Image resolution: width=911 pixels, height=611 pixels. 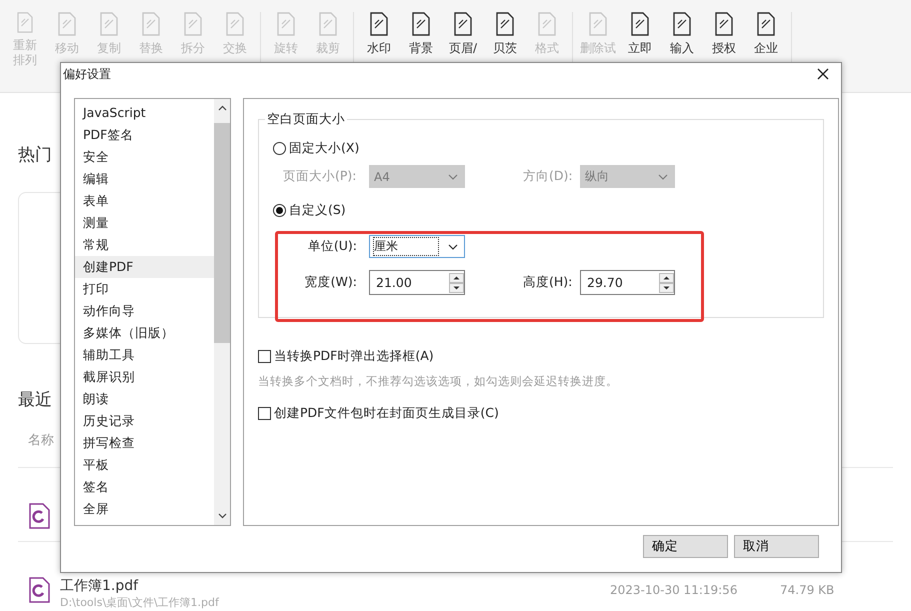 I want to click on category-item: 拼写检查, so click(x=144, y=443).